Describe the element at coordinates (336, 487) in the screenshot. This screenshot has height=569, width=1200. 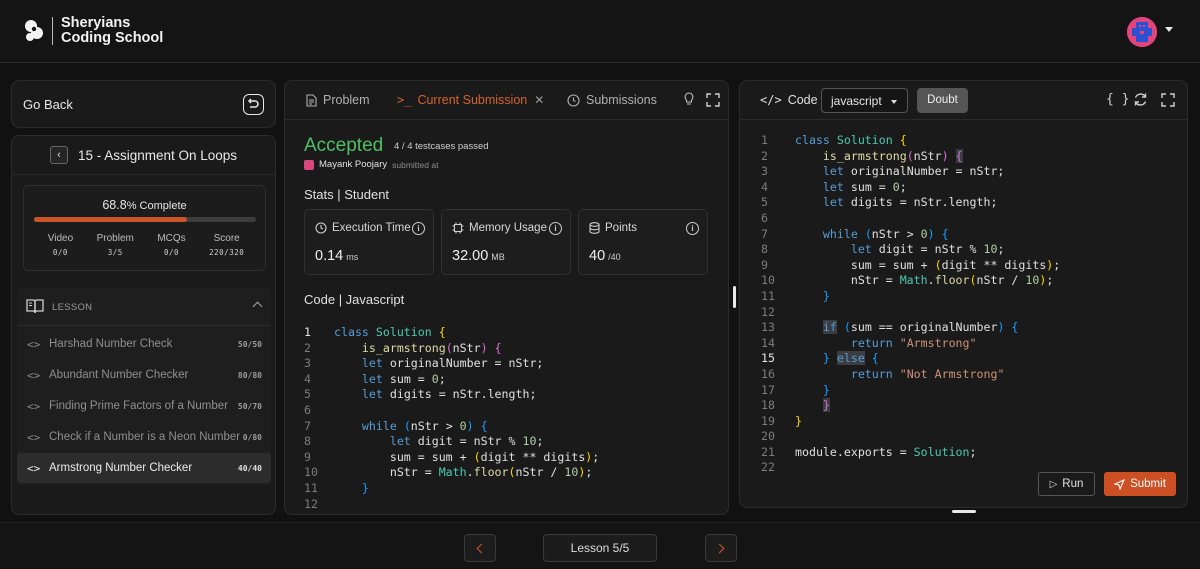
I see `code-line: 11 }` at that location.